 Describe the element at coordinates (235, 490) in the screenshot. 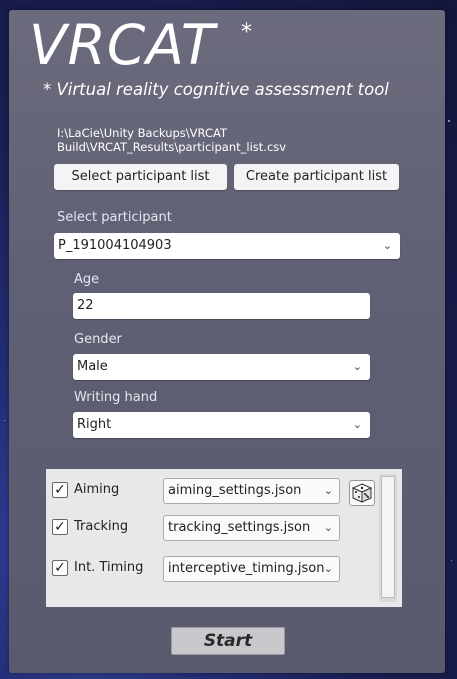

I see `settings-file-value: aiming_settings.json` at that location.